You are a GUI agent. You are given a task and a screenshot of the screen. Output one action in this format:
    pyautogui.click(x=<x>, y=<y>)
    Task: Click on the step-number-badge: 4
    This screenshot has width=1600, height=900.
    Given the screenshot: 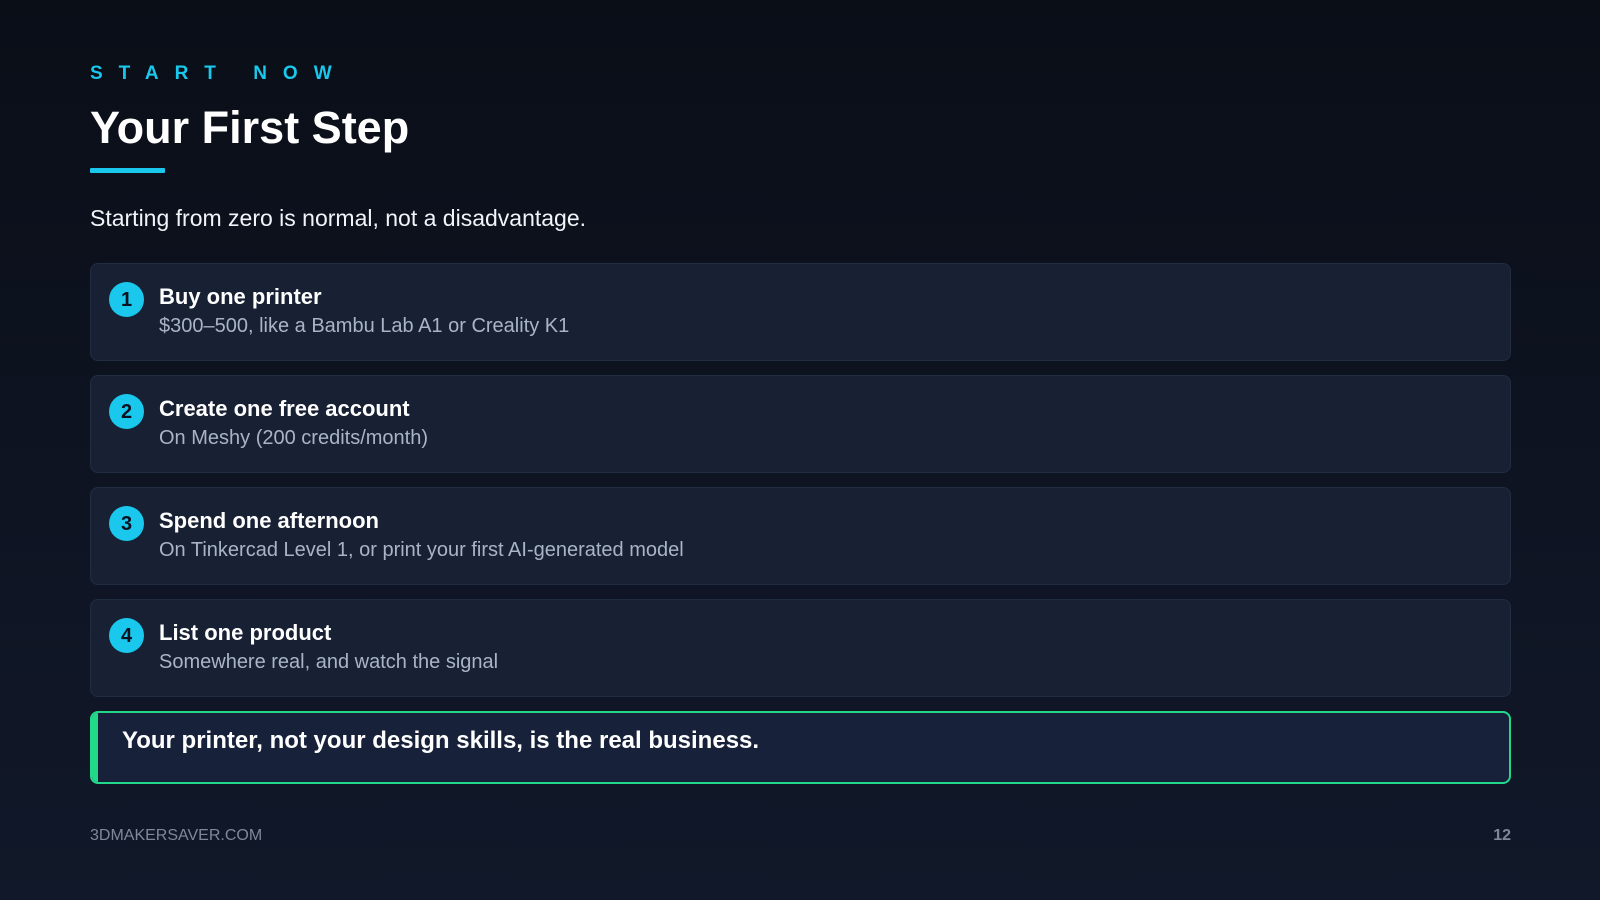 What is the action you would take?
    pyautogui.click(x=126, y=635)
    